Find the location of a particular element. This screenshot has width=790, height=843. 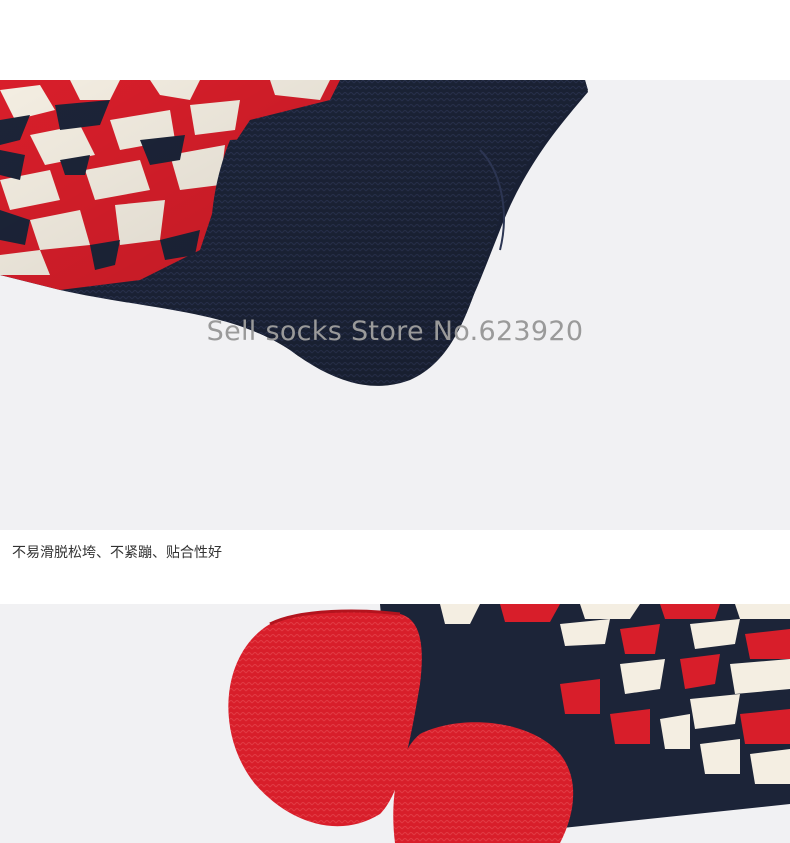

product-caption: 不易滑脱松垮、不紧蹦、贴合性好 is located at coordinates (117, 553).